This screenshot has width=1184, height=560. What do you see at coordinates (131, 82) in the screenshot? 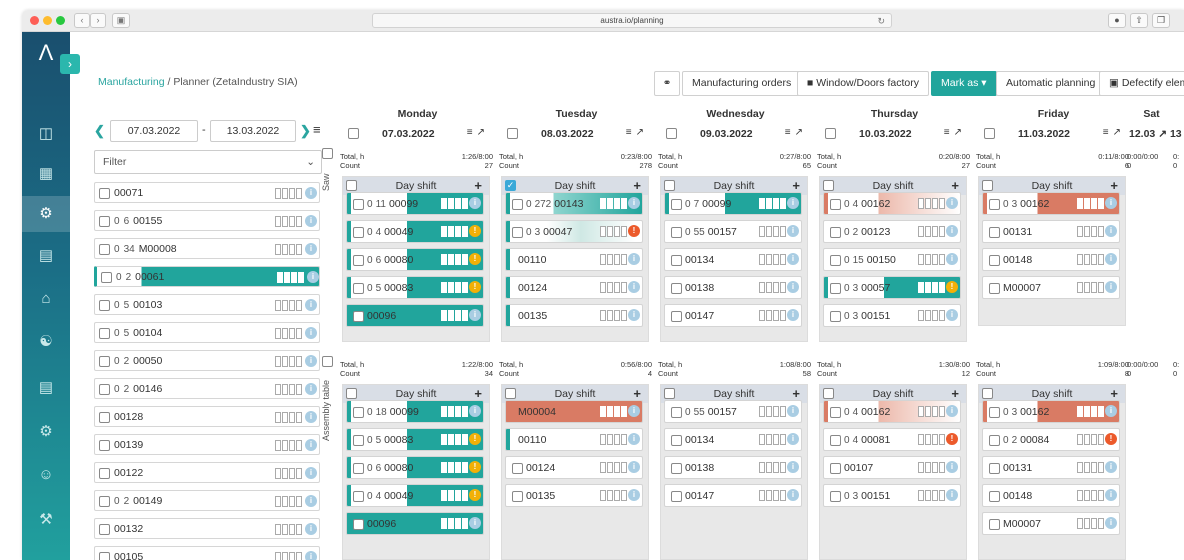
I see `breadcrumb-link-manufacturing: Manufacturing` at bounding box center [131, 82].